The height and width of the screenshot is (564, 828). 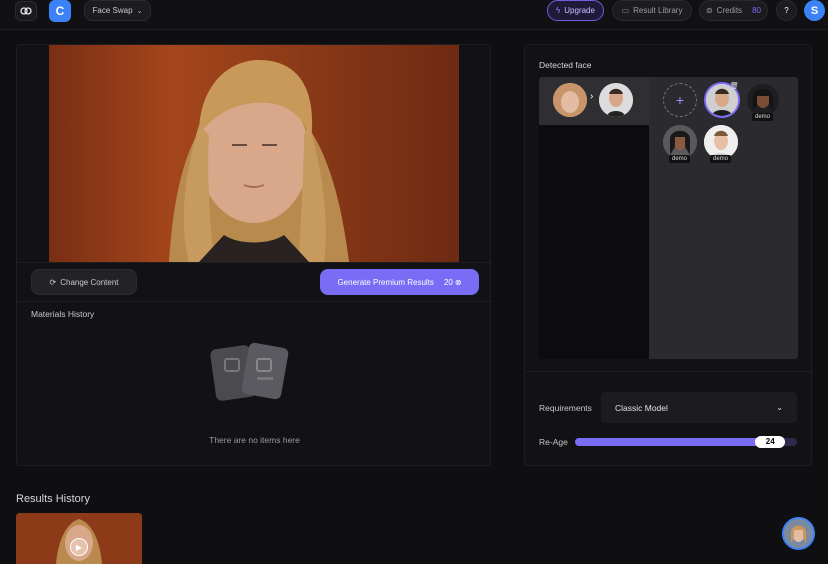 What do you see at coordinates (786, 10) in the screenshot?
I see `help-button: ?` at bounding box center [786, 10].